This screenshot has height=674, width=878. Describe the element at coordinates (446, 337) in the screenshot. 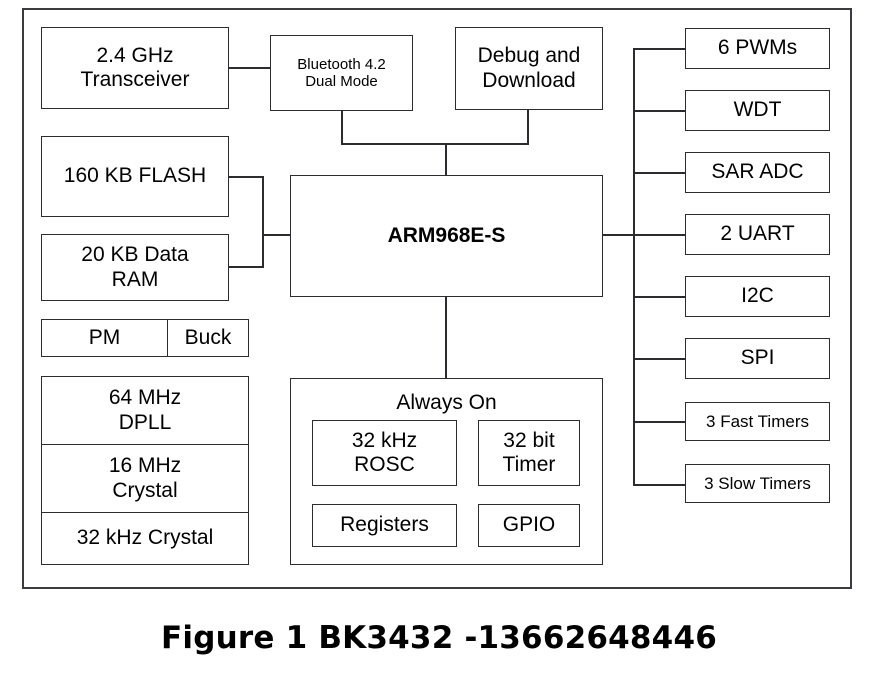

I see `wire-cpu-to-always-on` at that location.